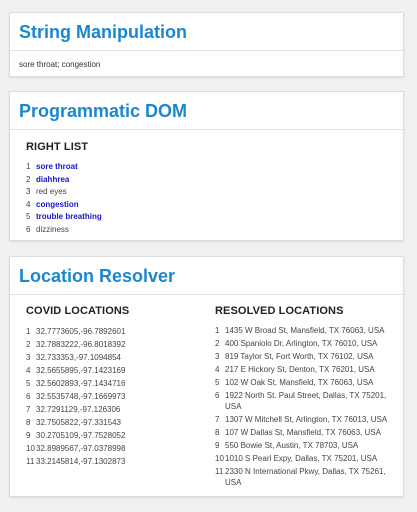 This screenshot has height=512, width=417. I want to click on coordinate-value: 33.2145814,-97.1302873, so click(81, 461).